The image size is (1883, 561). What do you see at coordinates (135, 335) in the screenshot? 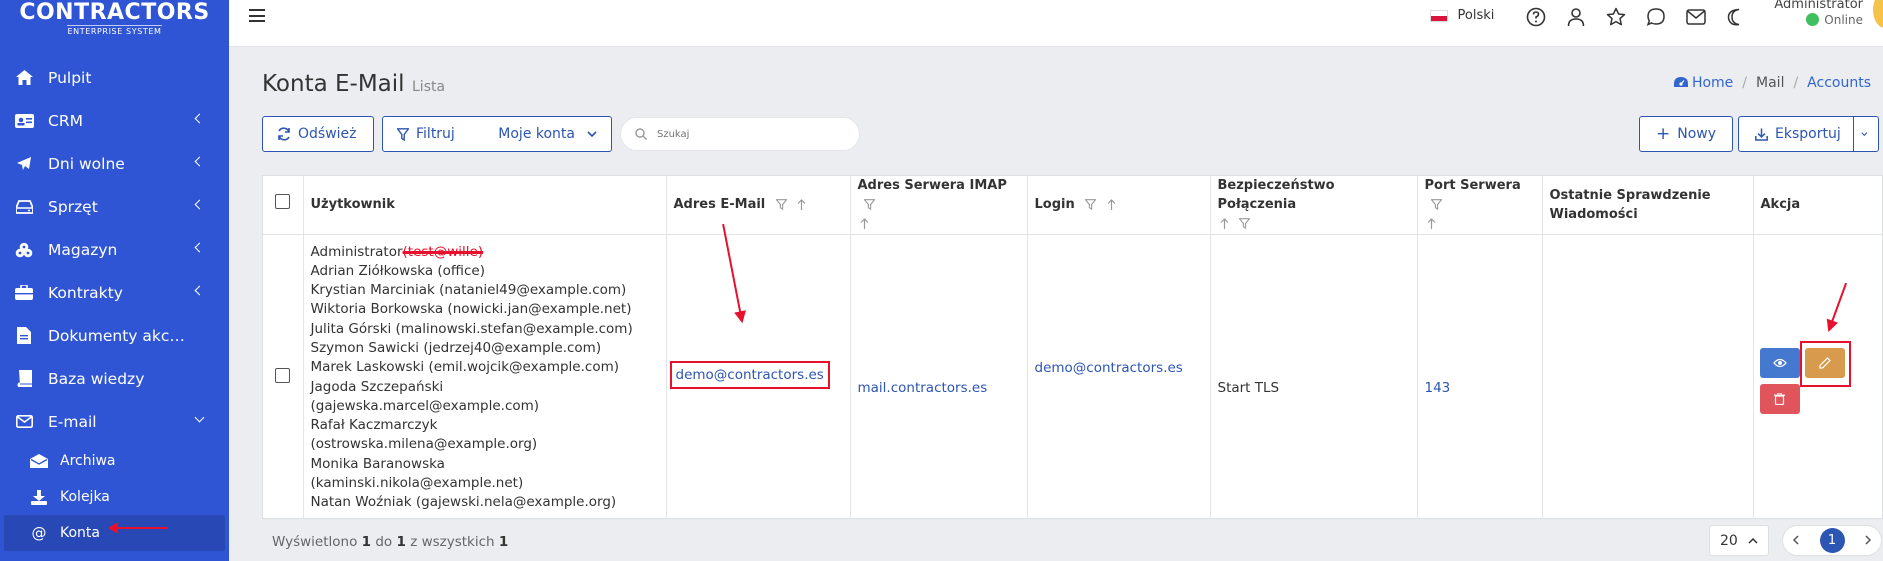
I see `sidebar-item-label: Dokumenty akceptacji` at bounding box center [135, 335].